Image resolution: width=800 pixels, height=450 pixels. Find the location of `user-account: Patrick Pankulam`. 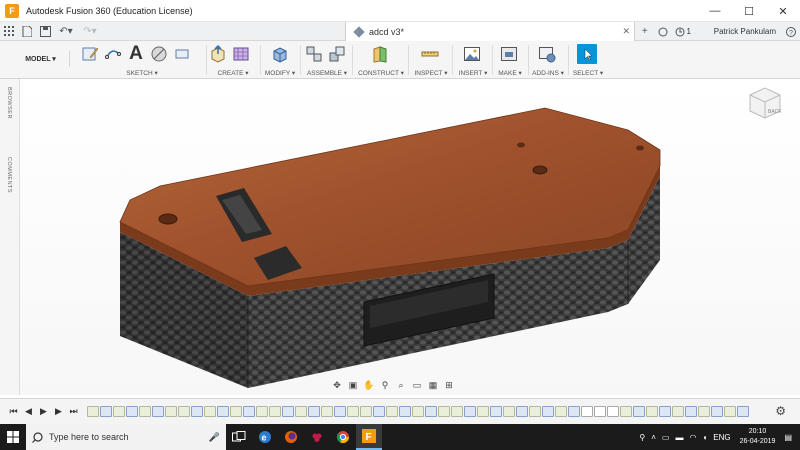

user-account: Patrick Pankulam is located at coordinates (745, 31).